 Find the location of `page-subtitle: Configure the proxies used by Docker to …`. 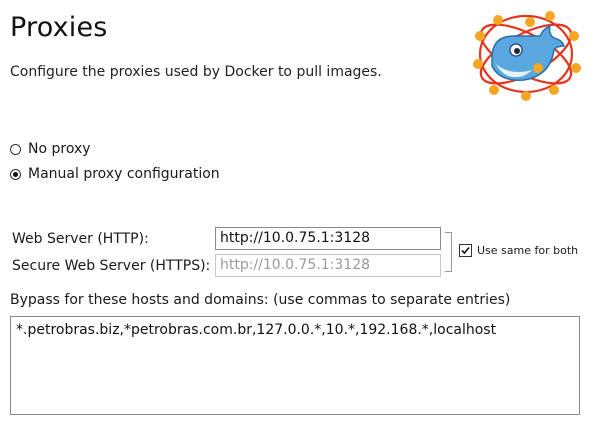

page-subtitle: Configure the proxies used by Docker to … is located at coordinates (196, 72).